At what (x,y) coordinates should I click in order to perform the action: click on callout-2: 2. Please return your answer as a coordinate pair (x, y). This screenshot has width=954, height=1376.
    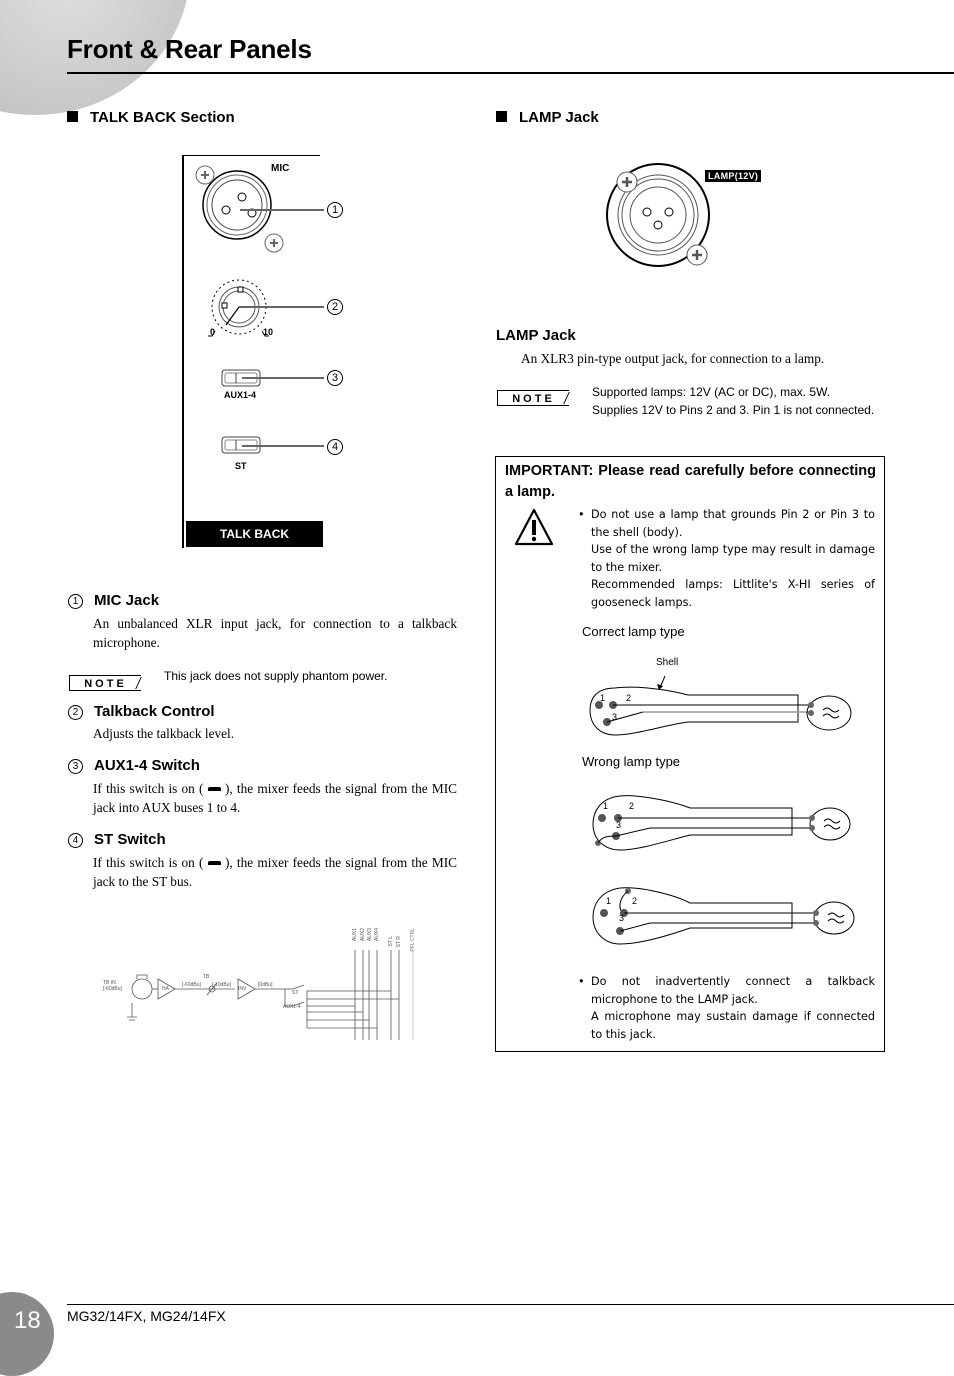
    Looking at the image, I should click on (335, 307).